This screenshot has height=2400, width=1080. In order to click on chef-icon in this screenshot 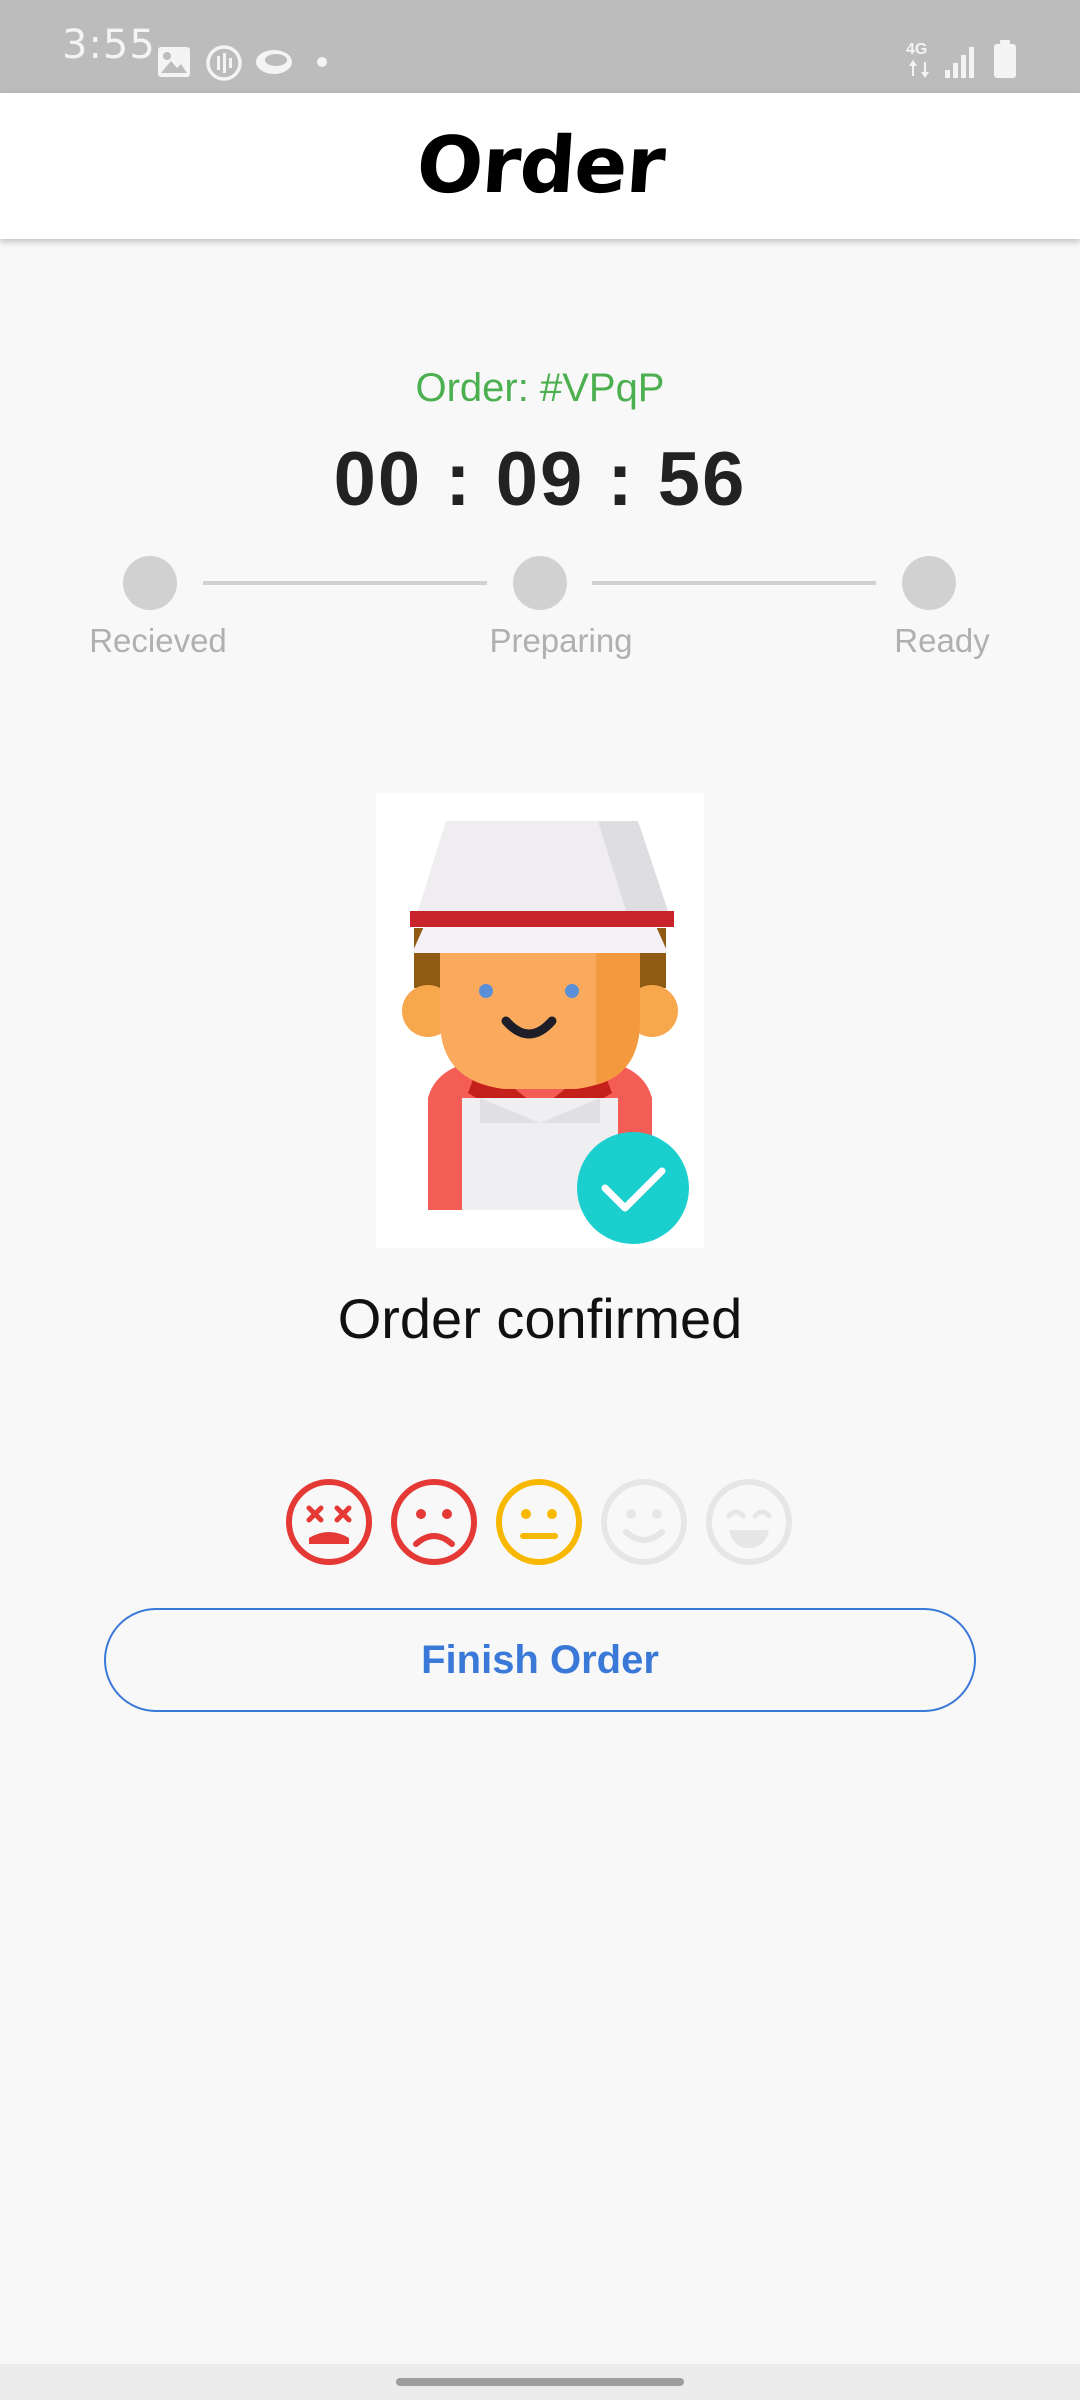, I will do `click(545, 1032)`.